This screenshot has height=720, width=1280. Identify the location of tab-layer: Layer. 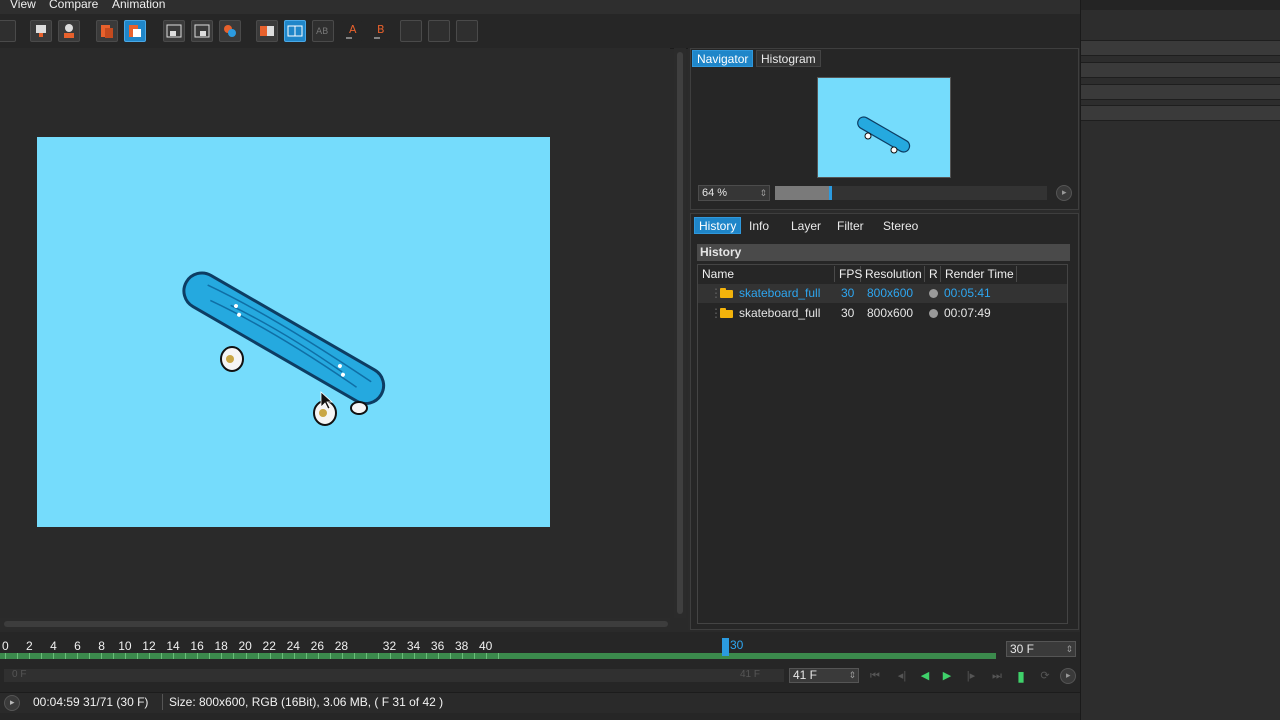
(806, 225).